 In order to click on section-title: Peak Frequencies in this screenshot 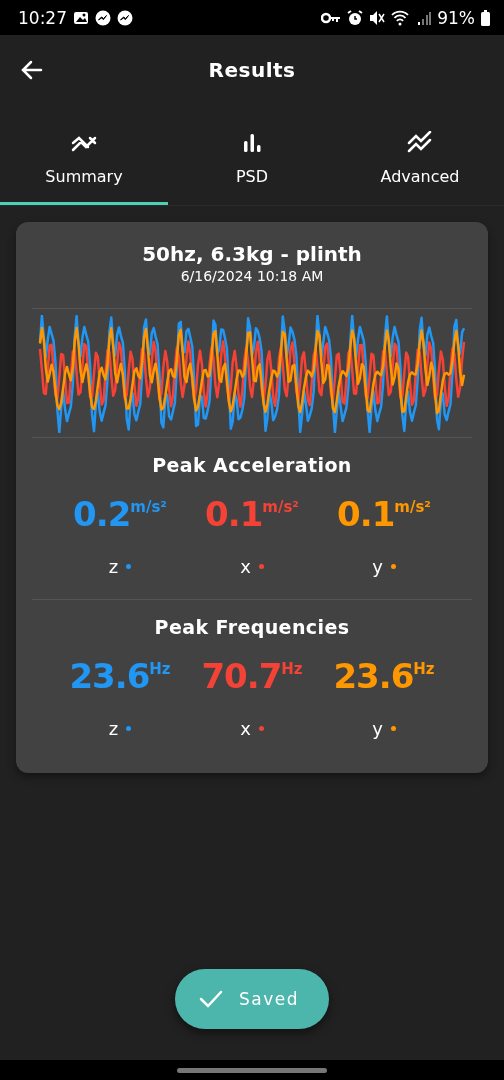, I will do `click(252, 627)`.